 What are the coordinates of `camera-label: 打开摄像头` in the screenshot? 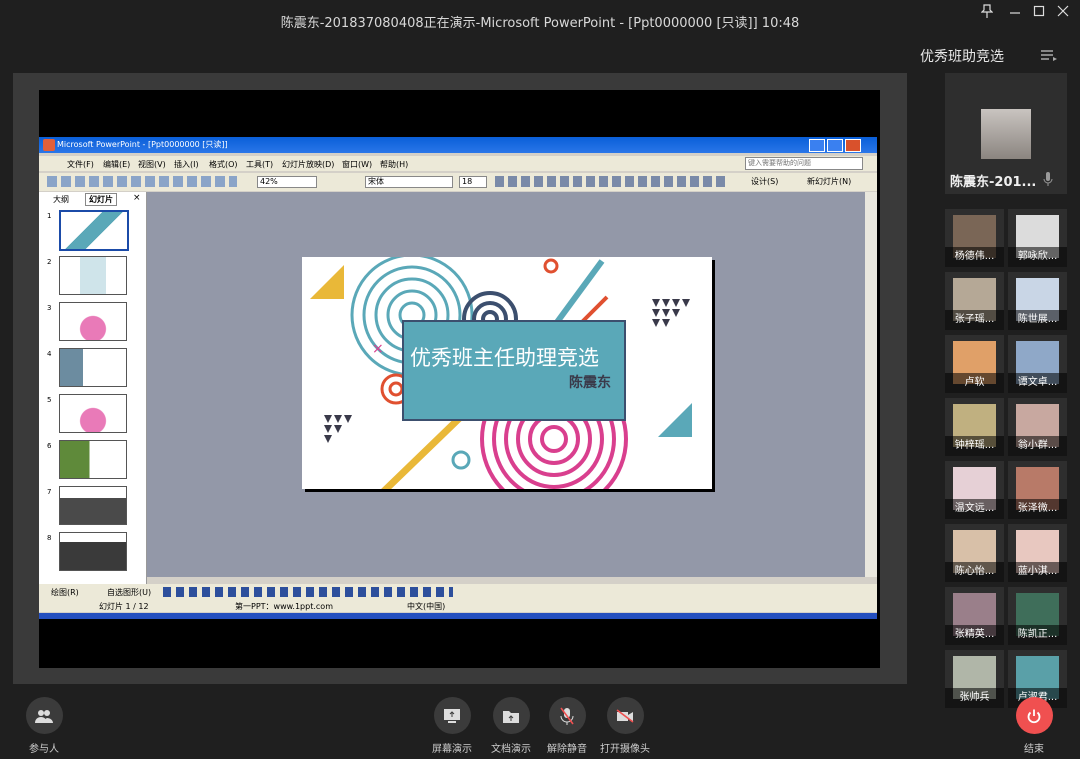 It's located at (625, 749).